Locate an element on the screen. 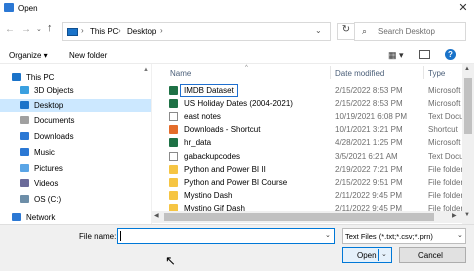  up-arrow-icon: ↑ is located at coordinates (50, 28).